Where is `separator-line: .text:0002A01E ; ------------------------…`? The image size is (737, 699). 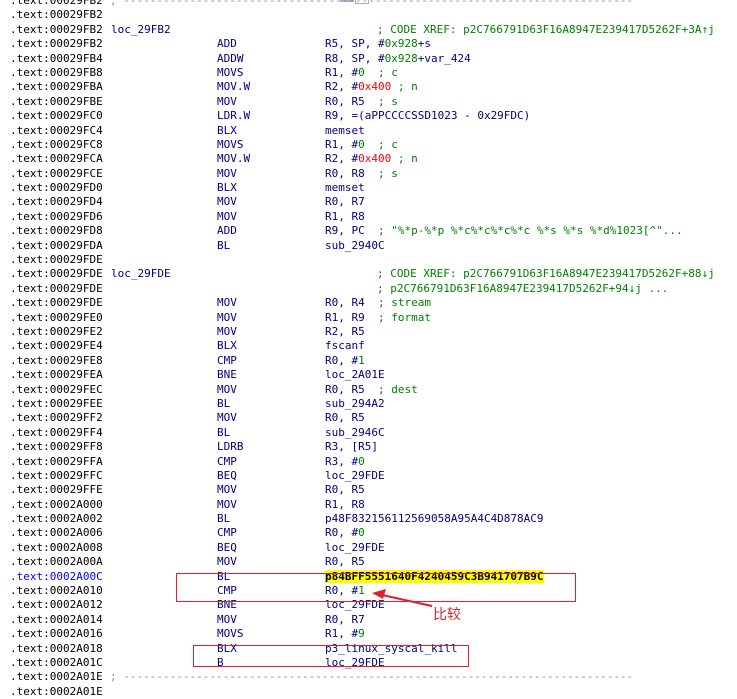
separator-line: .text:0002A01E ; ------------------------… is located at coordinates (368, 677).